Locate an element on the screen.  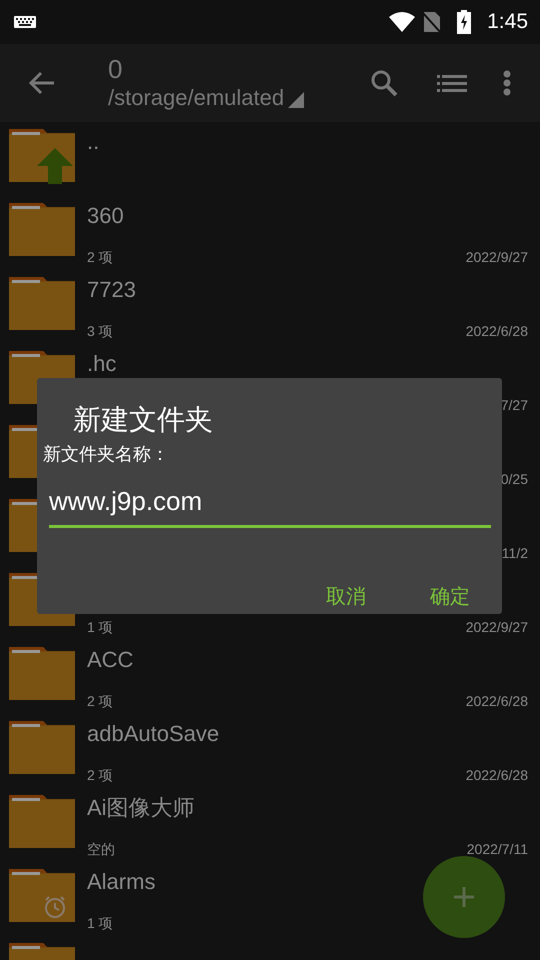
modified-date: 0/25 is located at coordinates (514, 479).